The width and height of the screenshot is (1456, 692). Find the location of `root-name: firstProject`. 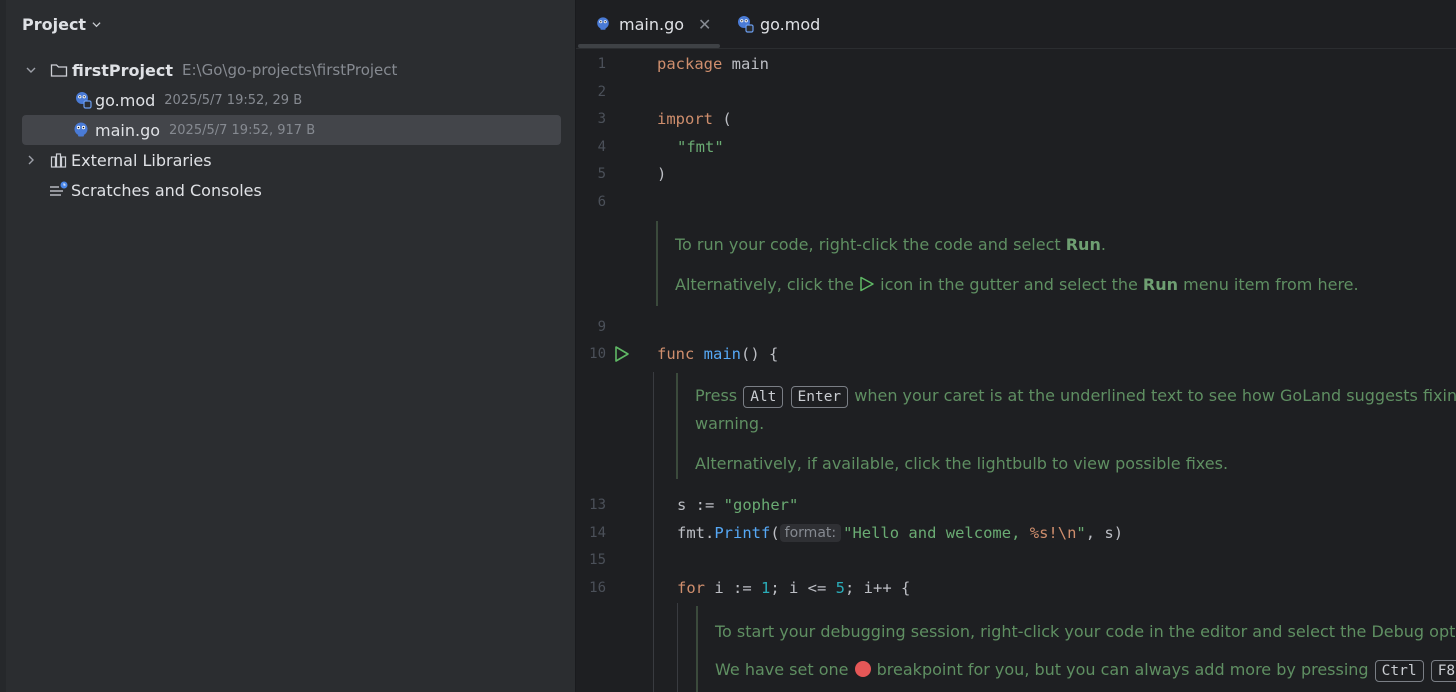

root-name: firstProject is located at coordinates (122, 70).